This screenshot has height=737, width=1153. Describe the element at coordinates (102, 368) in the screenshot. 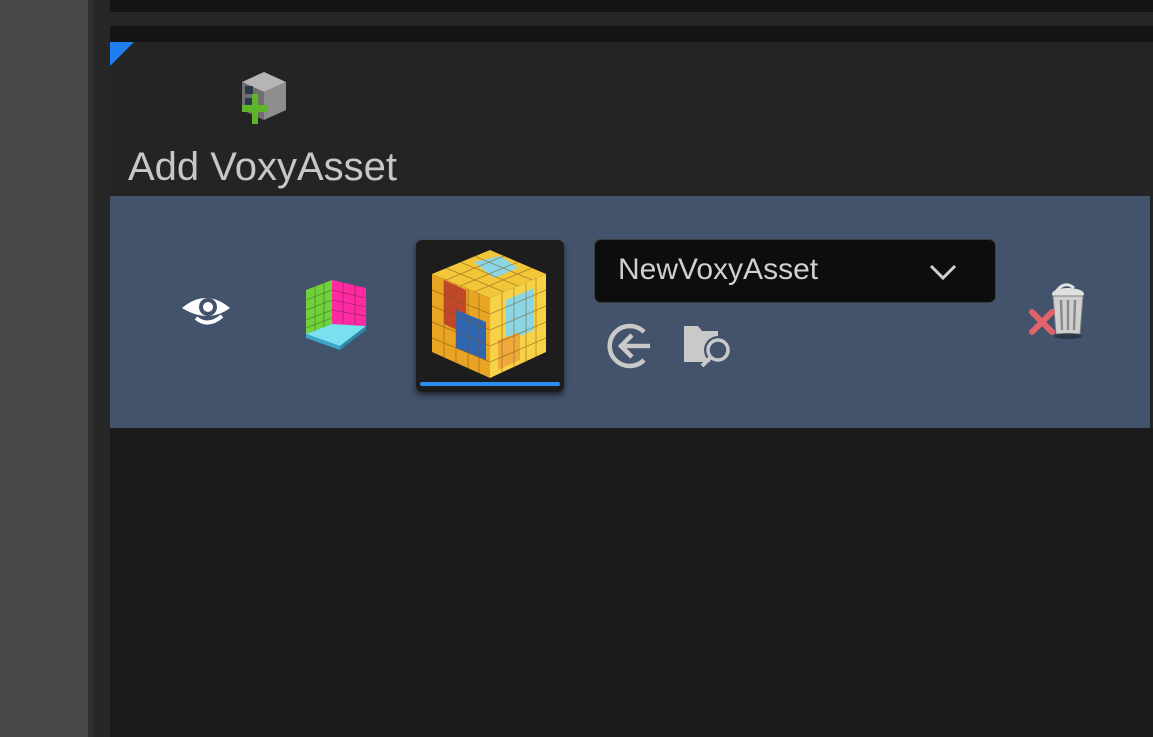

I see `splitter-inner` at that location.